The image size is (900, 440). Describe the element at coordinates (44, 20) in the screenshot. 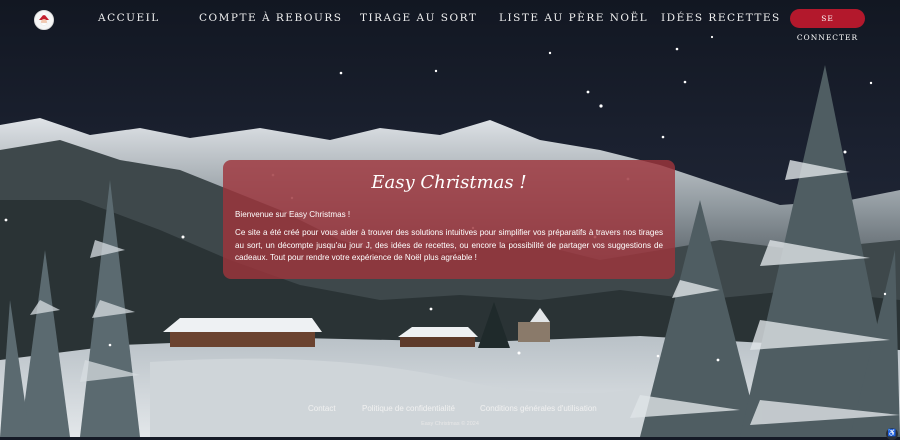

I see `santa-logo-icon` at that location.